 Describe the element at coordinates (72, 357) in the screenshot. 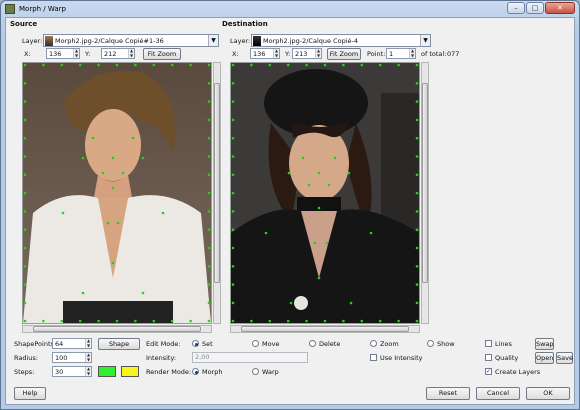

I see `radius-spinbox: 100 ▲ ▼` at that location.